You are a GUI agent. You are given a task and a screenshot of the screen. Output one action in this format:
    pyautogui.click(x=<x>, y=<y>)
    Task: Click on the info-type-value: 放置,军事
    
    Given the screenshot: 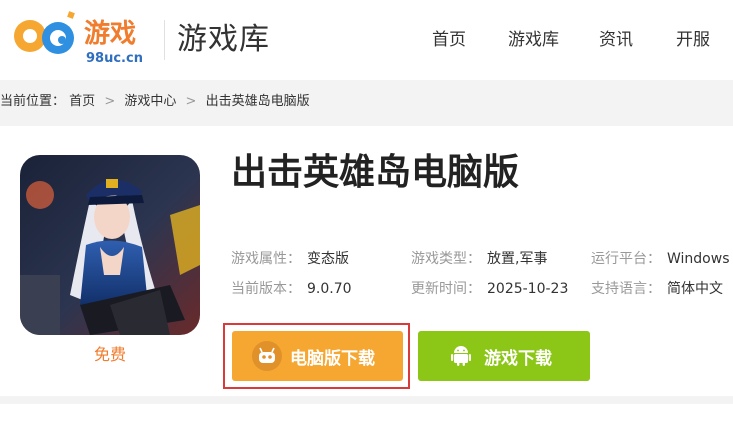 What is the action you would take?
    pyautogui.click(x=517, y=259)
    